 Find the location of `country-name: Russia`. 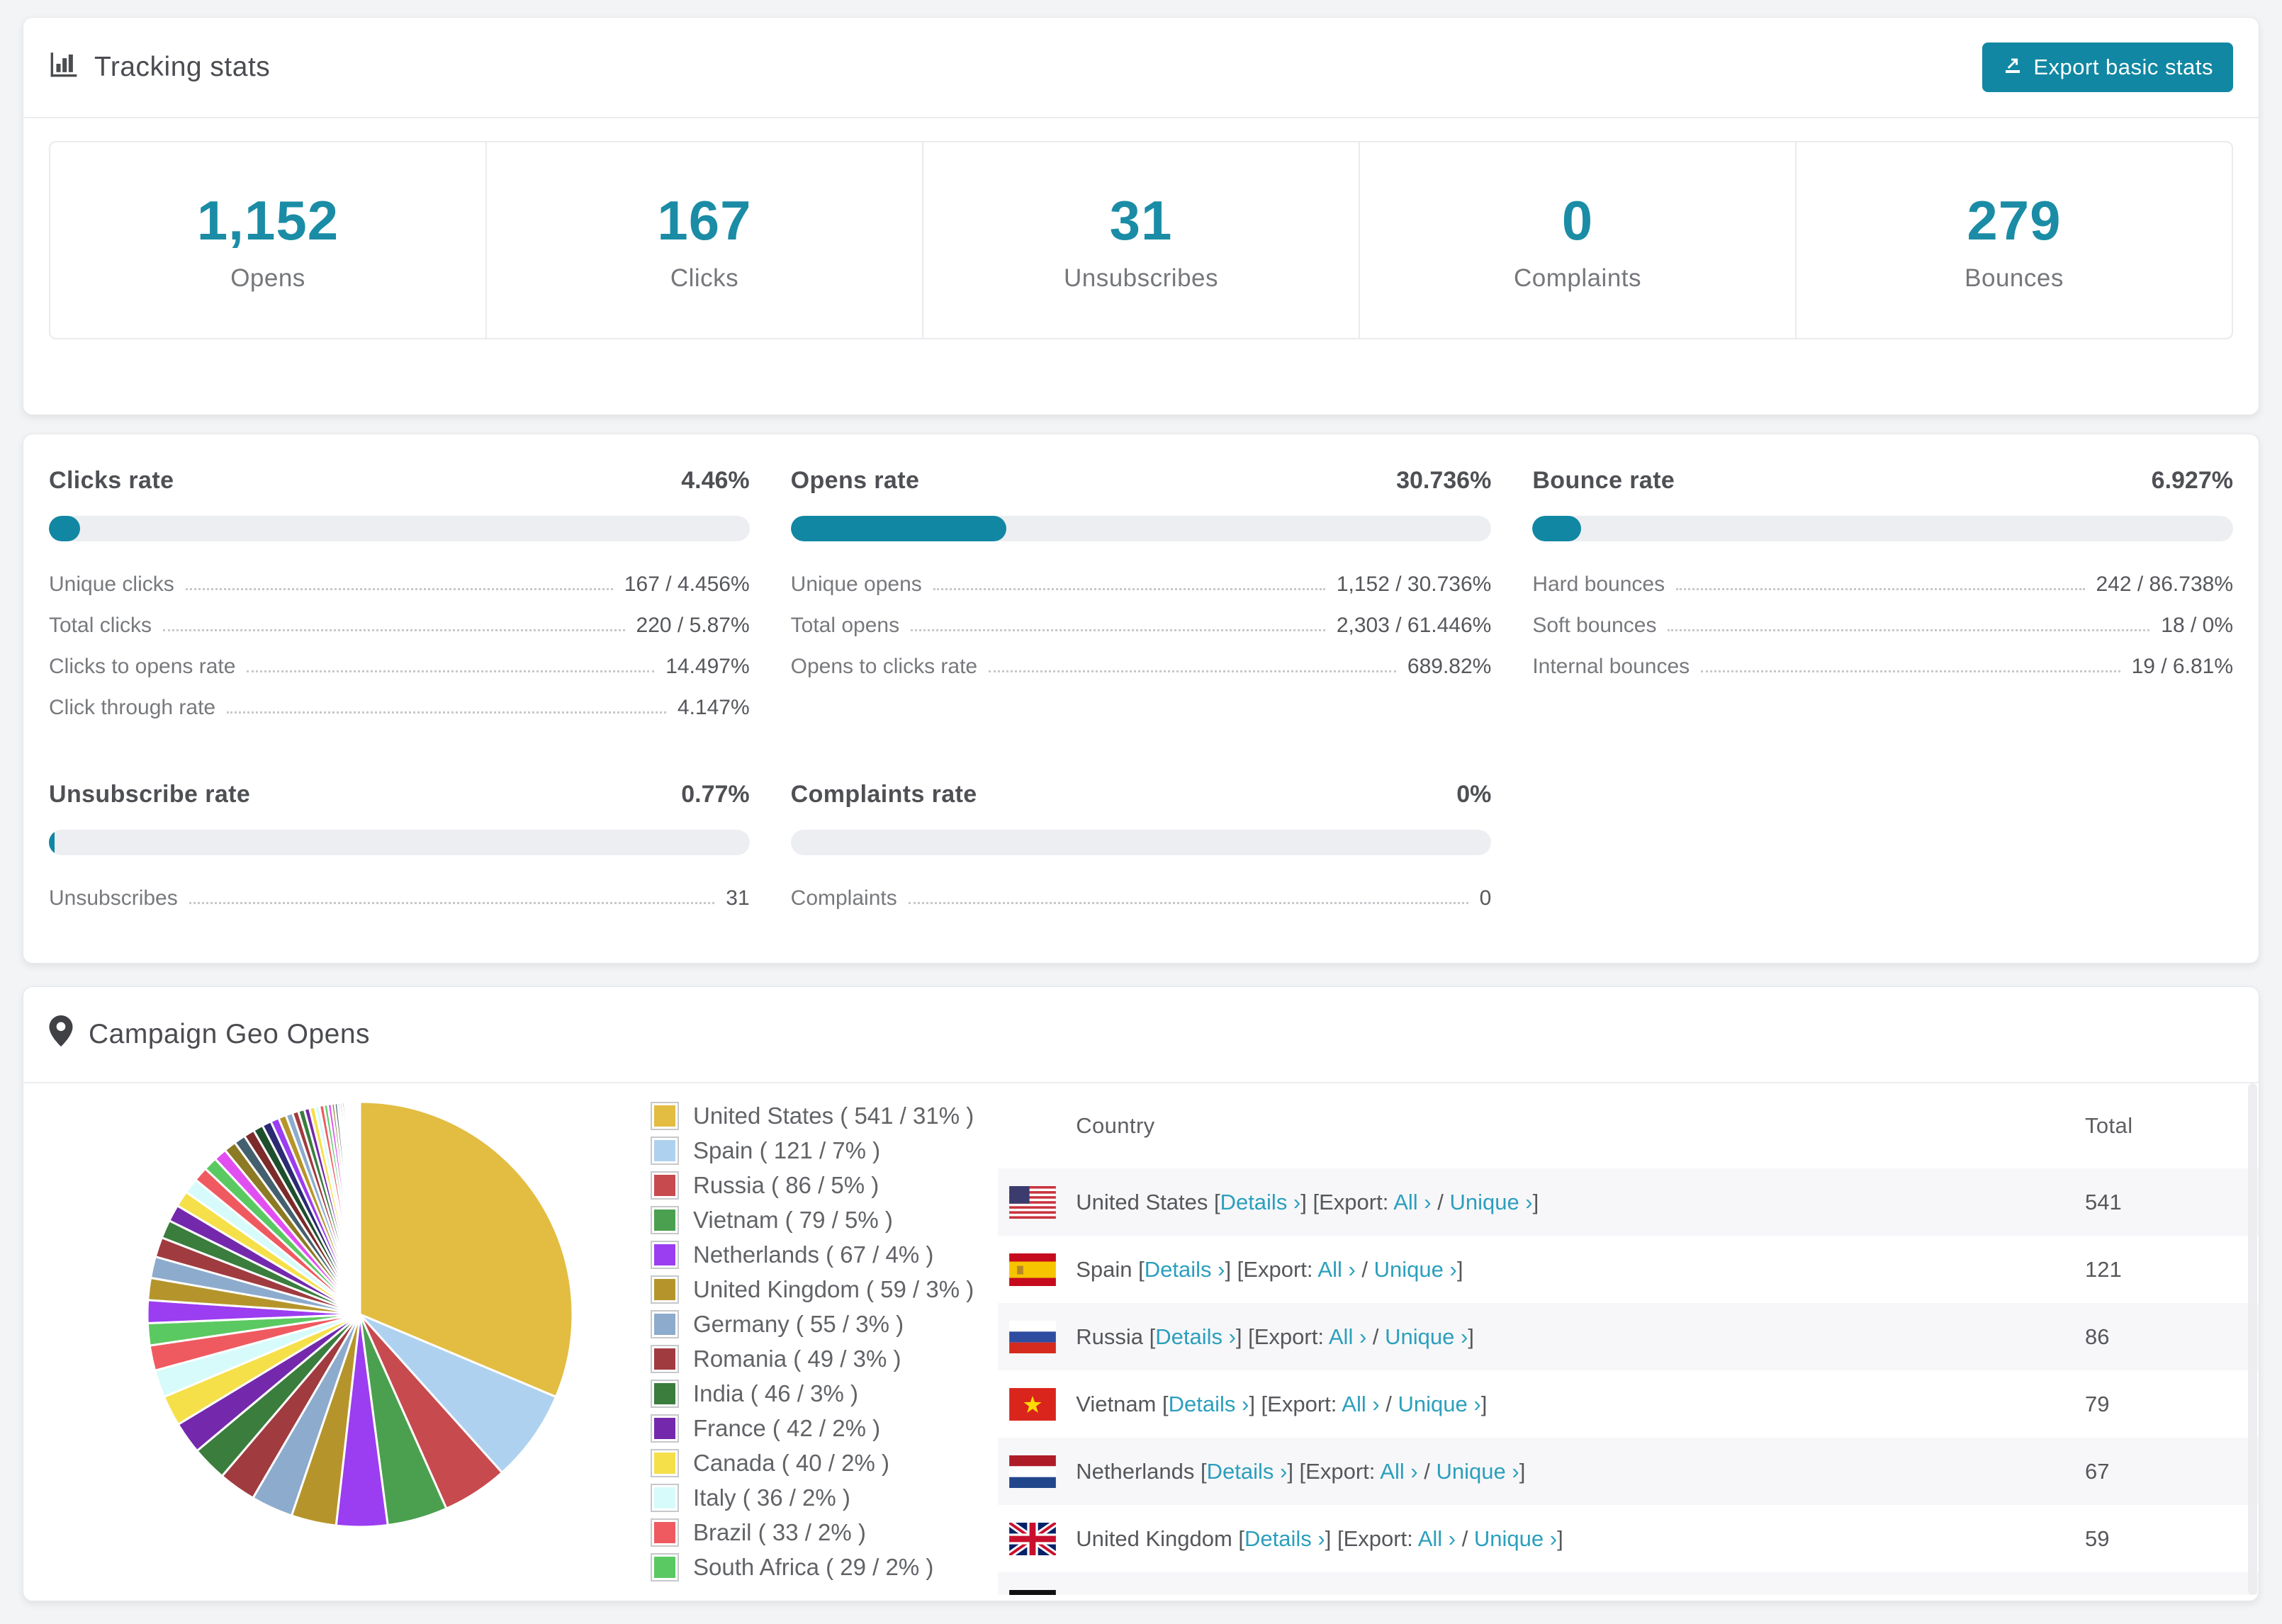

country-name: Russia is located at coordinates (1113, 1337).